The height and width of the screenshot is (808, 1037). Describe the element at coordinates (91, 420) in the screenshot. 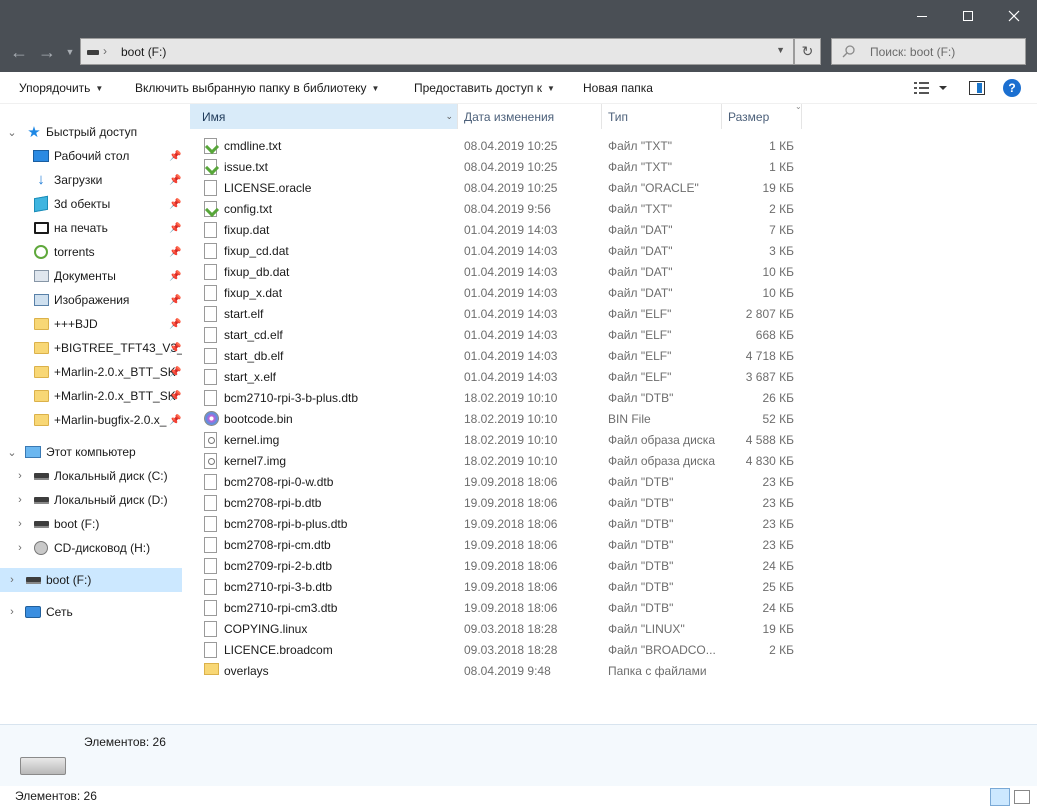

I see `nav-item-folder: +Marlin-bugfix-2.0.x_ 📌` at that location.